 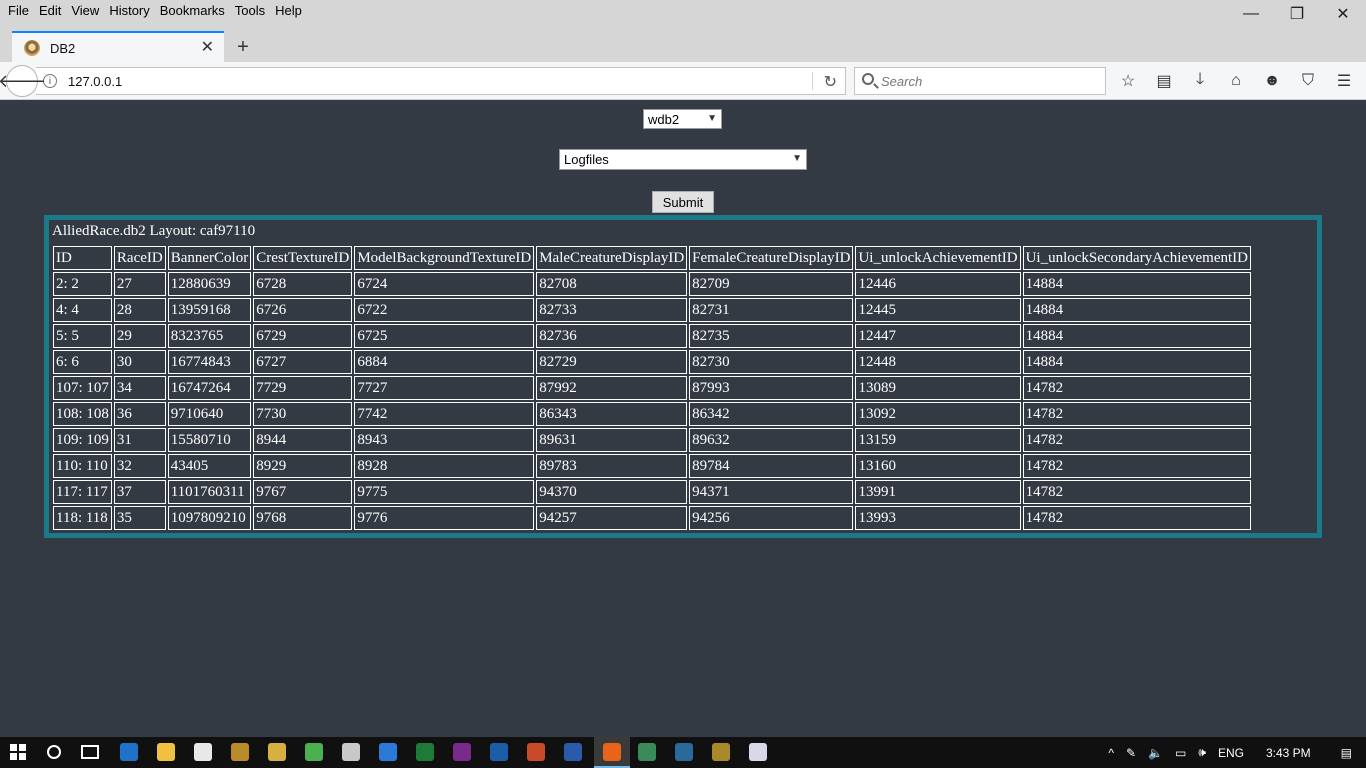 I want to click on table-cell: 89784, so click(x=771, y=466).